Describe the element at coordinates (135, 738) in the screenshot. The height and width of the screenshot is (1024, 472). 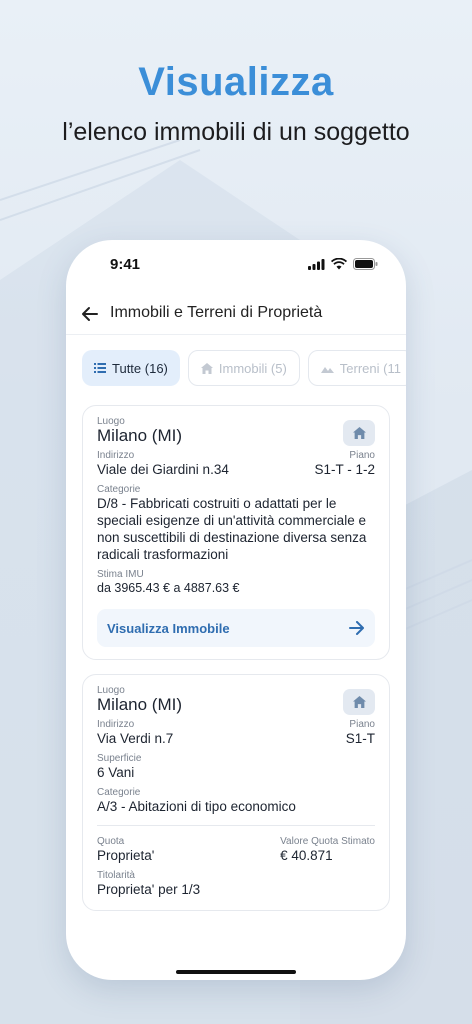
I see `indirizzo-value: Via Verdi n.7` at that location.